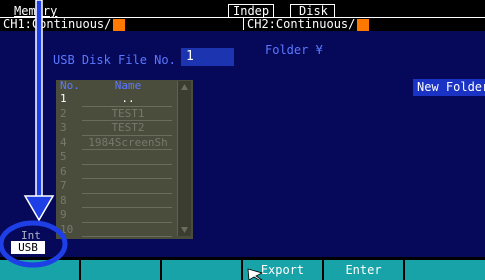 The height and width of the screenshot is (280, 485). I want to click on pointer-icon, so click(255, 274).